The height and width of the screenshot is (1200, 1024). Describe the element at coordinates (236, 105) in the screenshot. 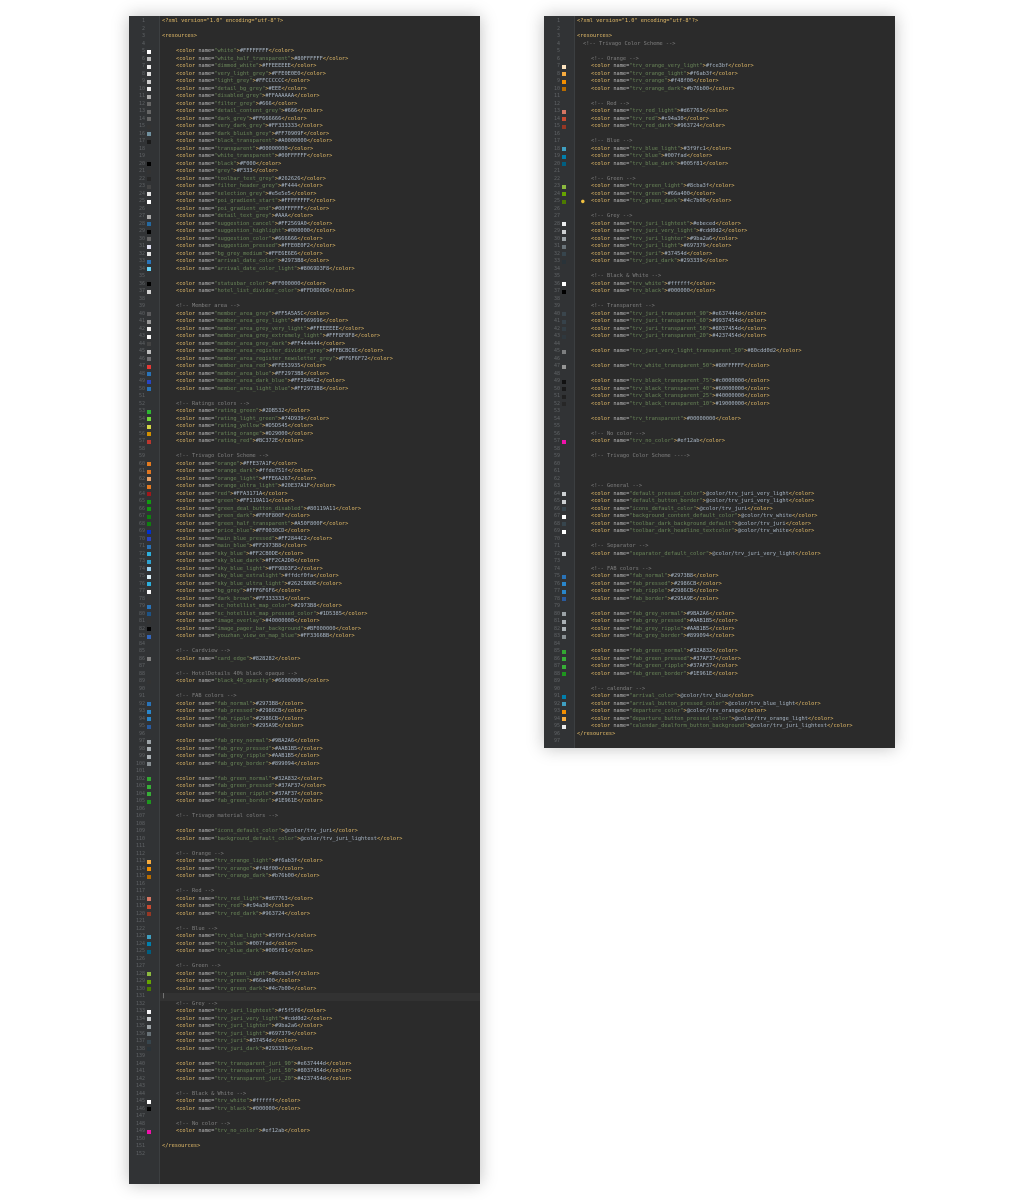

I see `code-line: <color name="filter_grey">#666</color>` at that location.